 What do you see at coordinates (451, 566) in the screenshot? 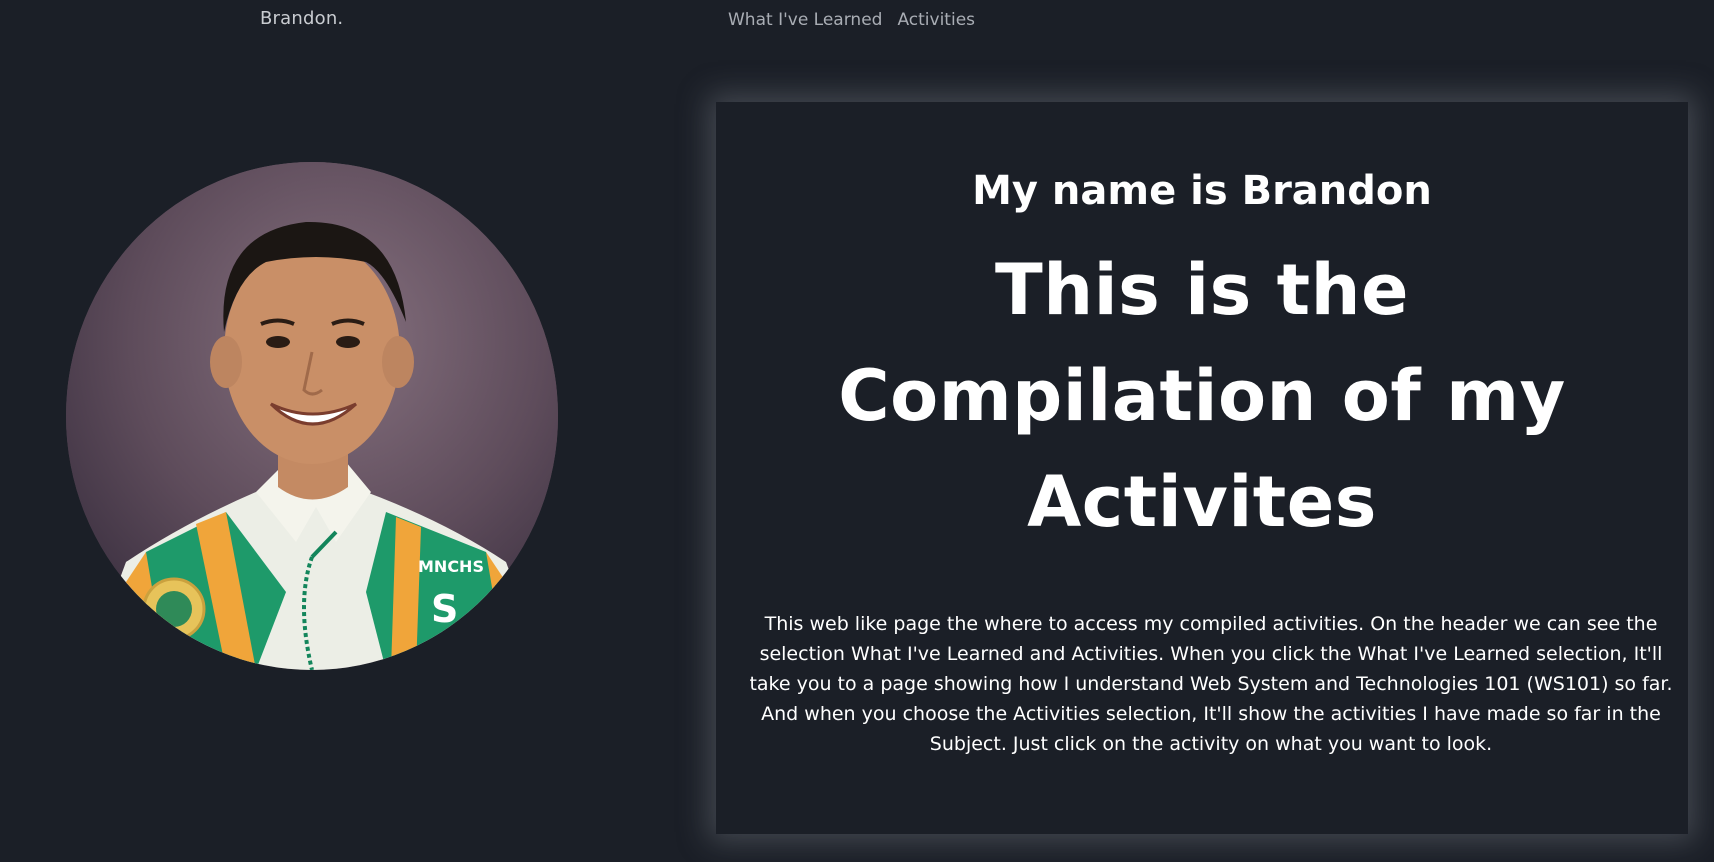
I see `sash-text: MNCHS` at bounding box center [451, 566].